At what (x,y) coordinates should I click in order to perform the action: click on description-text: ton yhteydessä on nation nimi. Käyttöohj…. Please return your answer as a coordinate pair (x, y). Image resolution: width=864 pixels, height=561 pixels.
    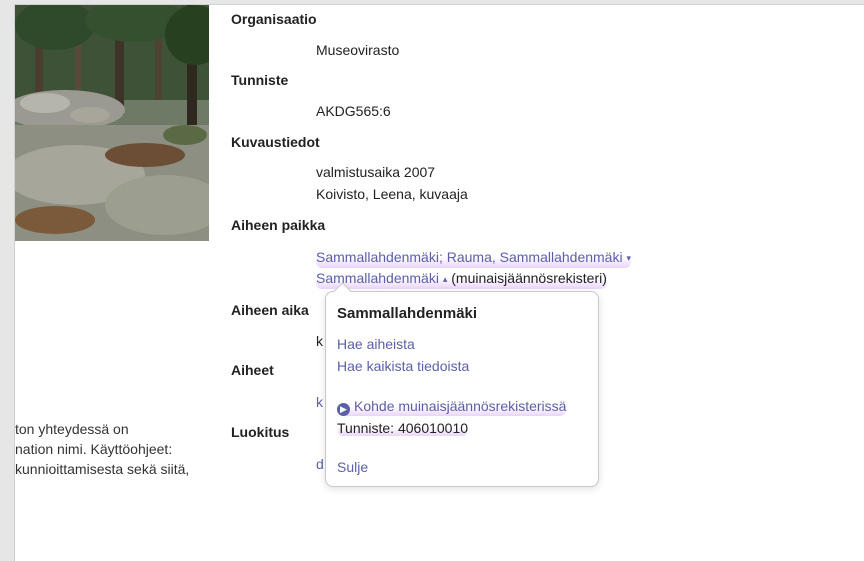
    Looking at the image, I should click on (115, 449).